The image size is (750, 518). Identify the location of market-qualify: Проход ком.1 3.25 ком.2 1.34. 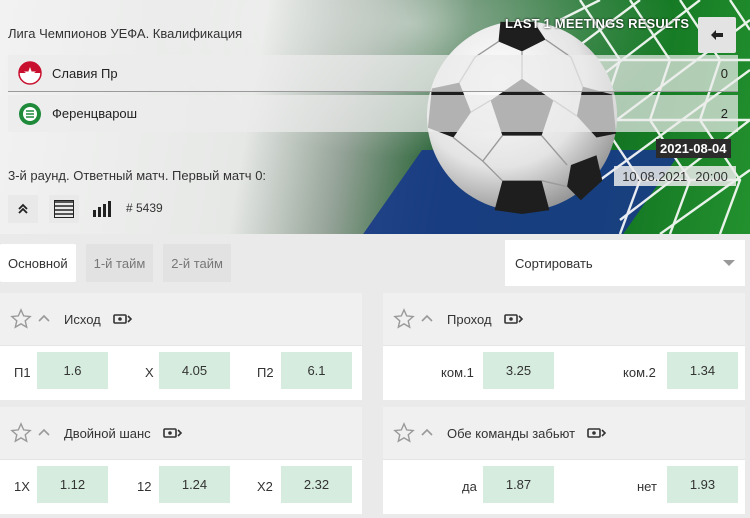
(564, 346).